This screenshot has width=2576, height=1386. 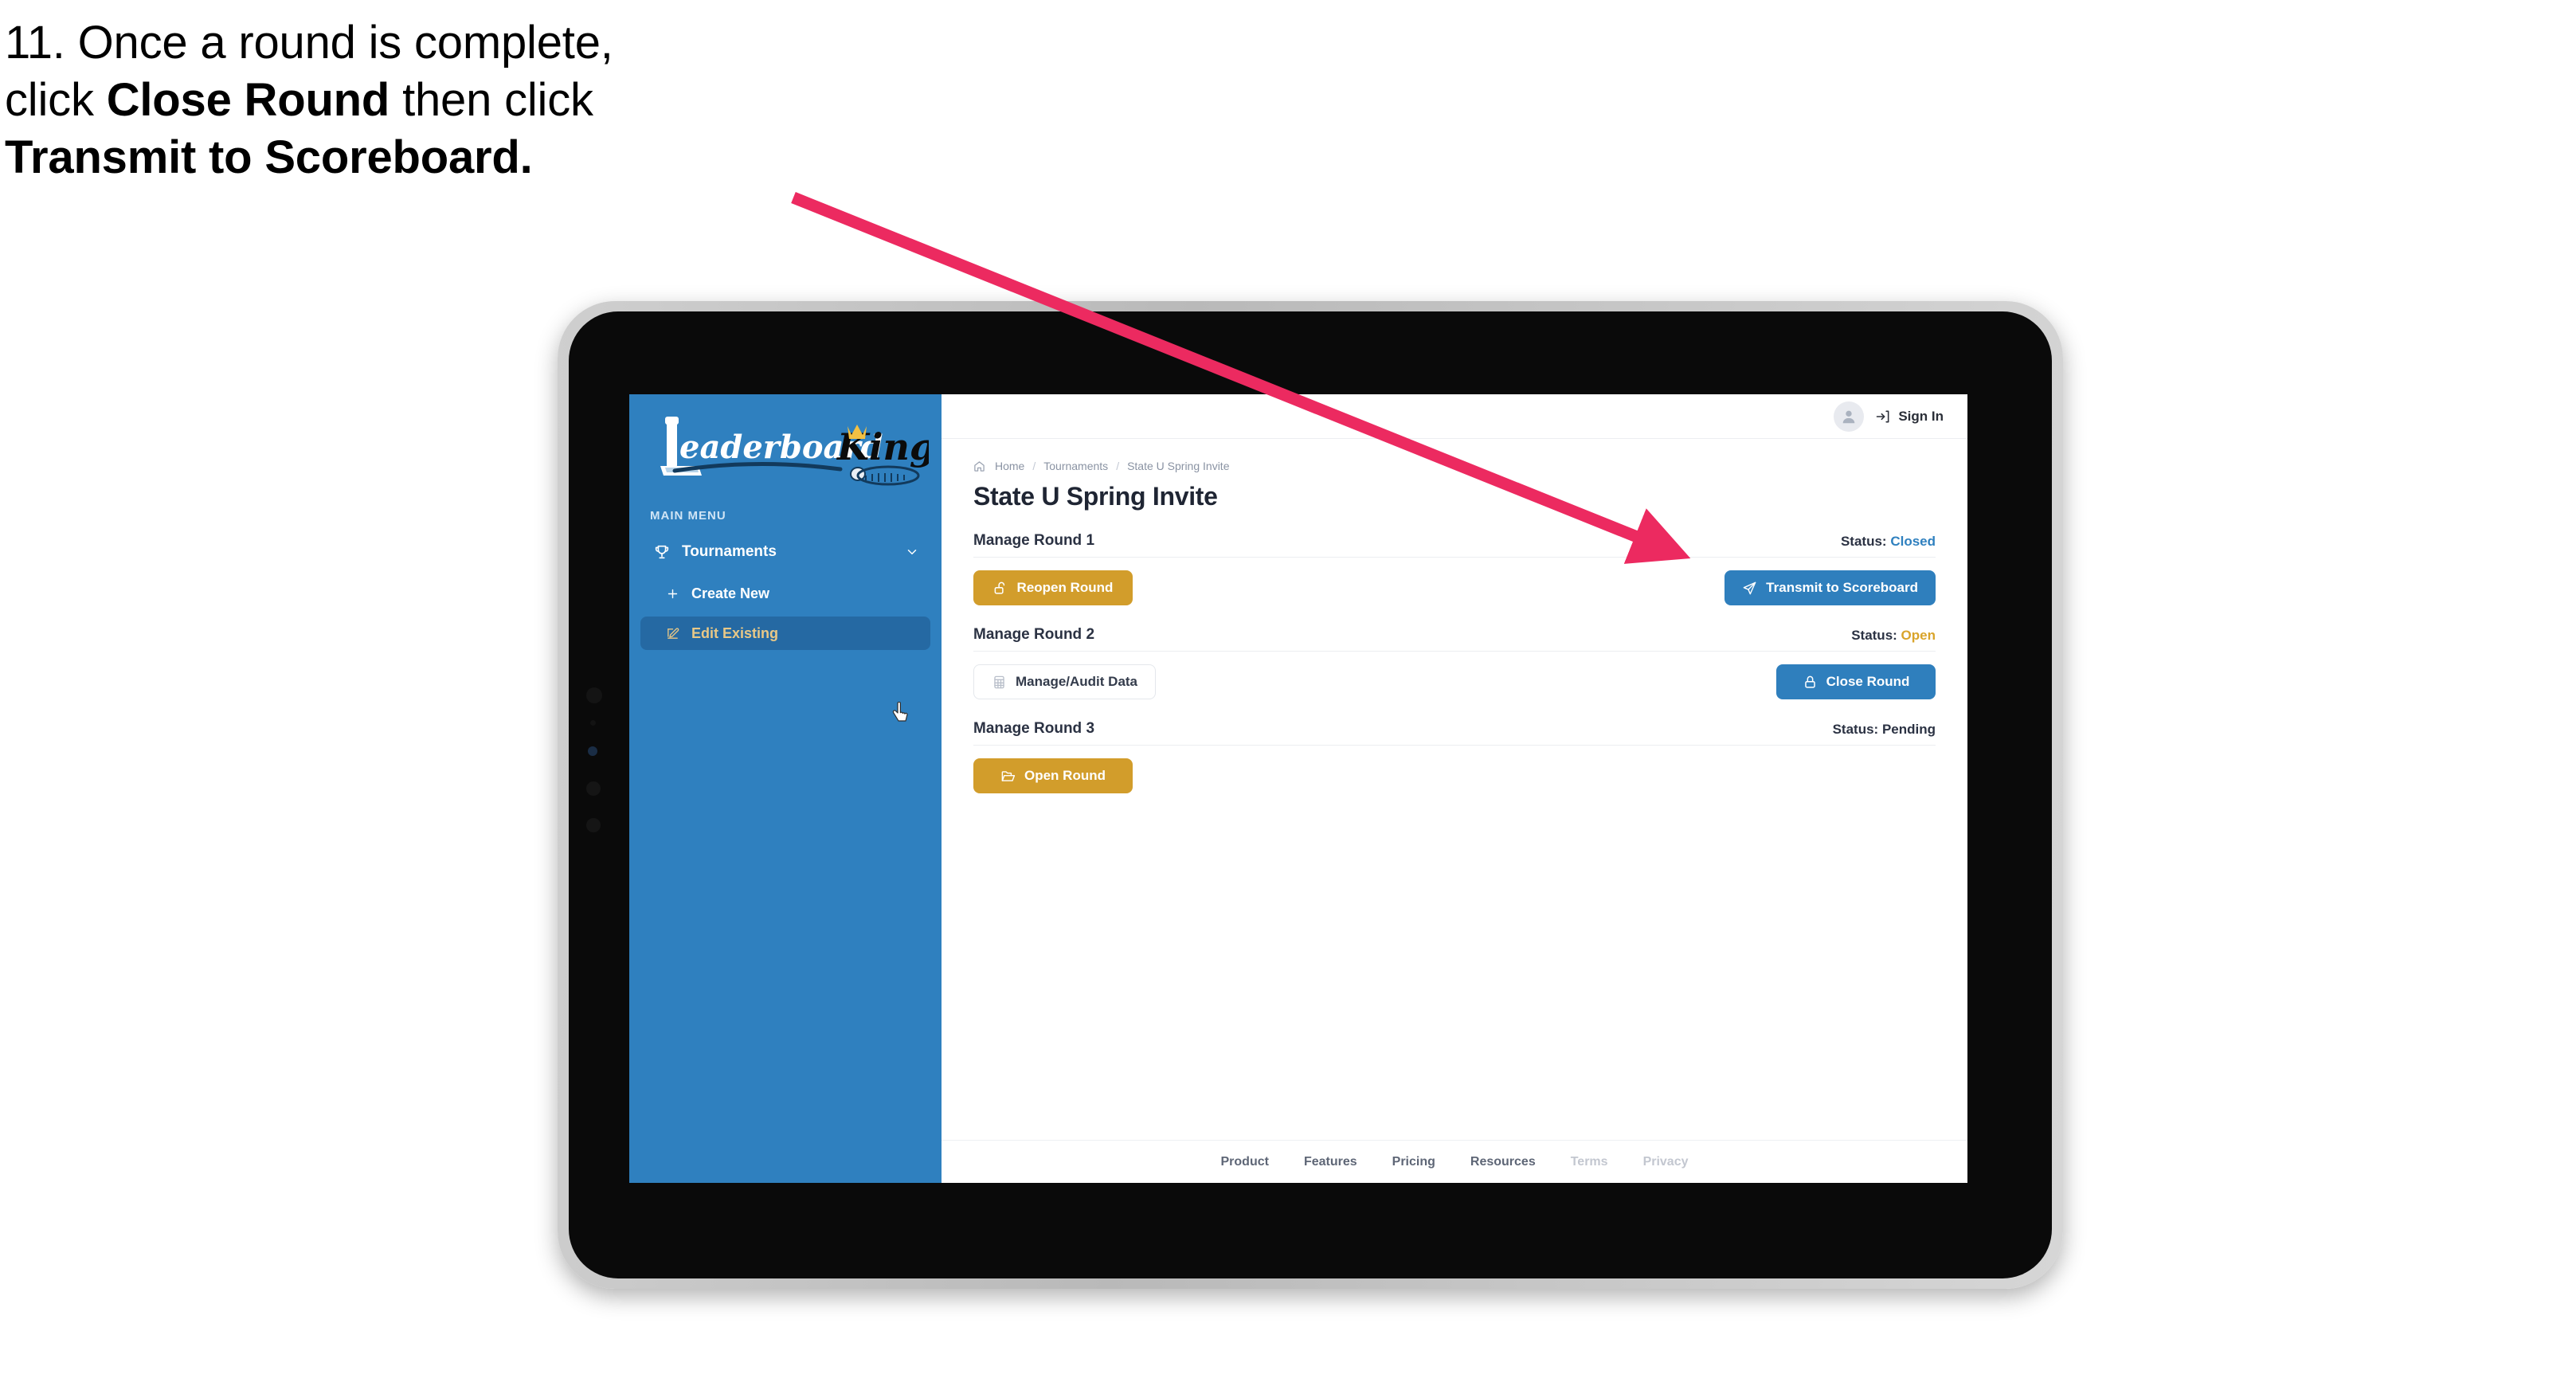 What do you see at coordinates (688, 516) in the screenshot?
I see `sidebar-section-label: MAIN MENU` at bounding box center [688, 516].